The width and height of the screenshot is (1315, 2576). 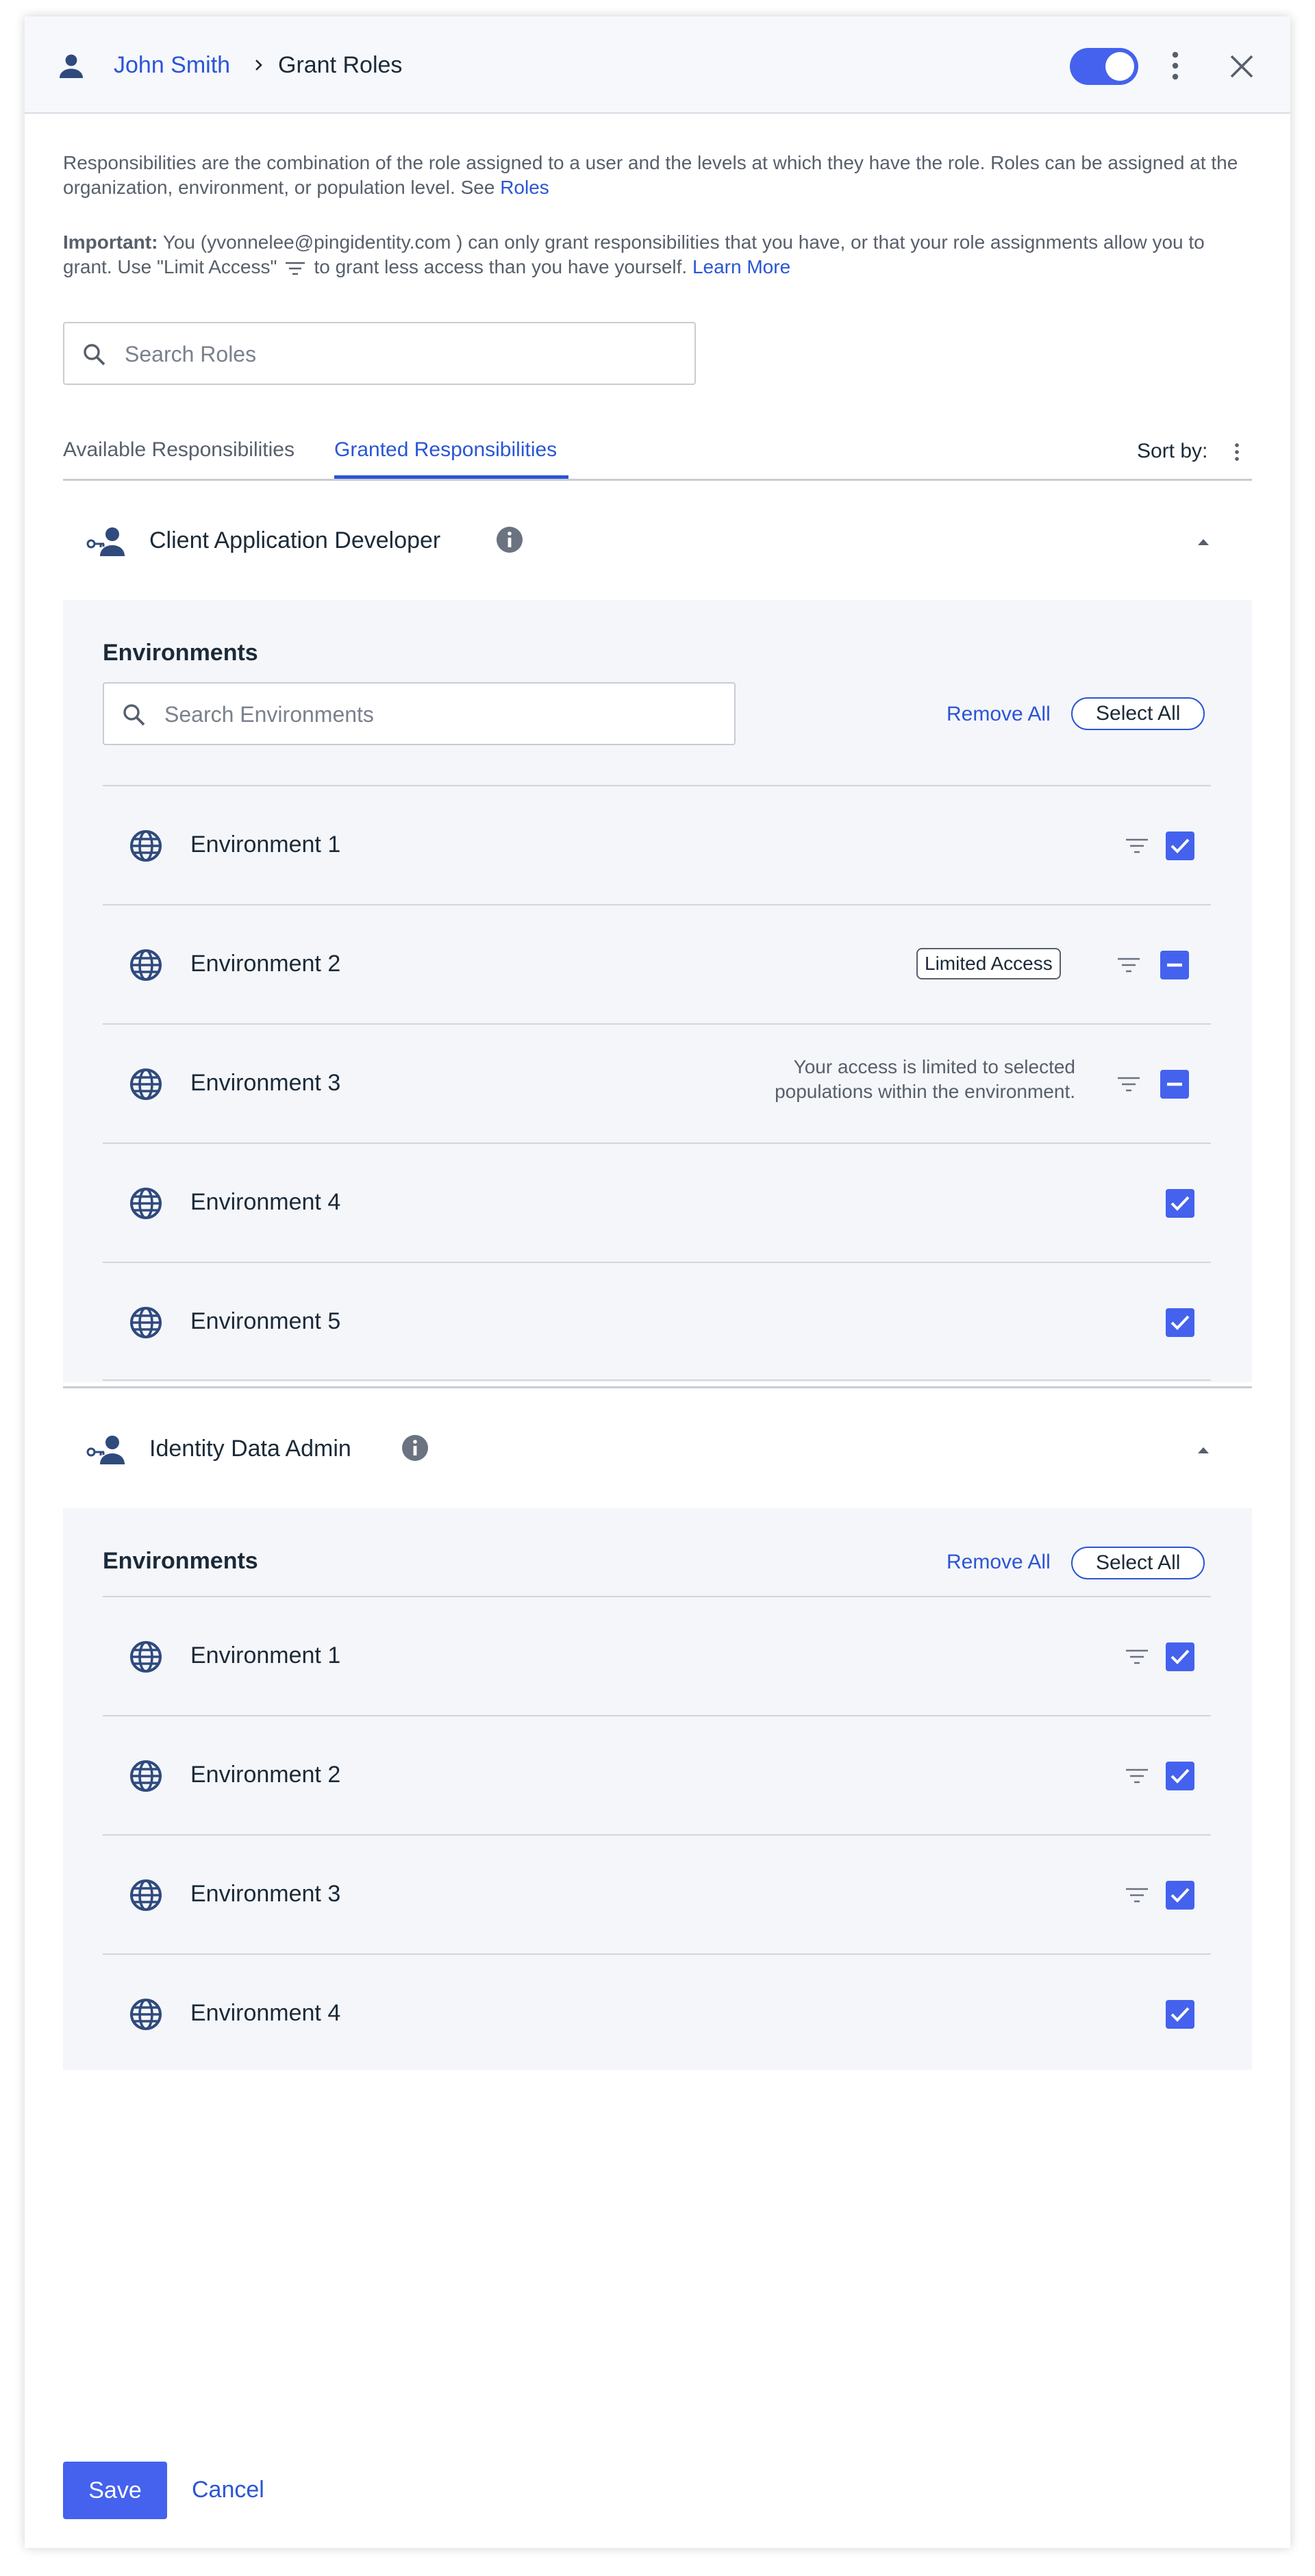 What do you see at coordinates (1172, 451) in the screenshot?
I see `sort-by-label: Sort by:` at bounding box center [1172, 451].